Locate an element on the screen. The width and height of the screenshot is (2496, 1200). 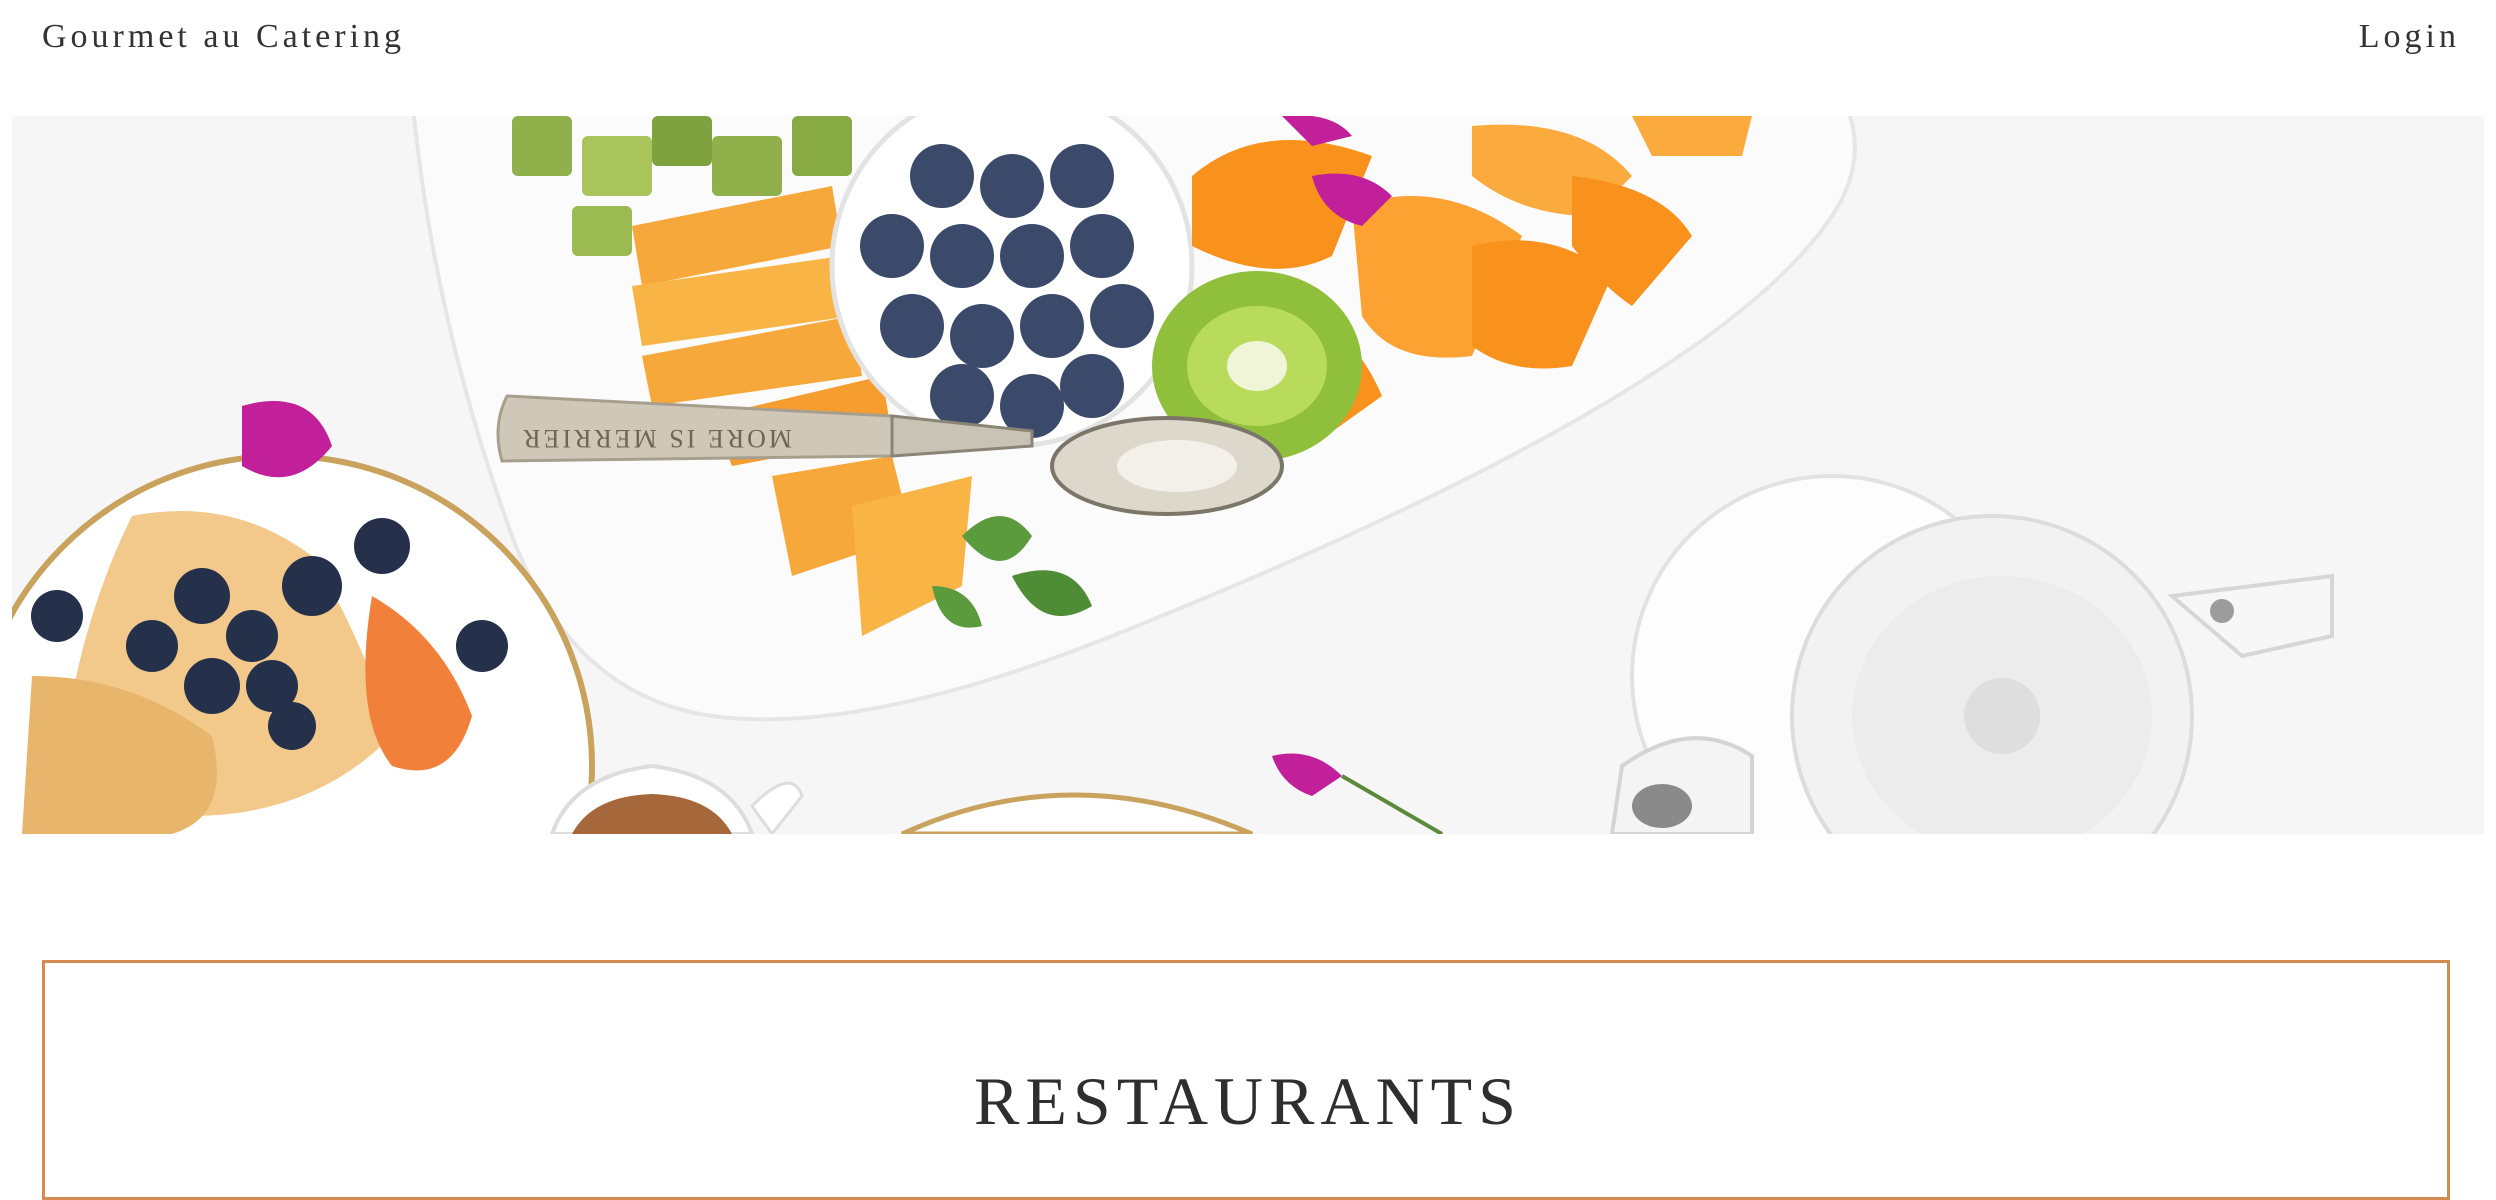
restaurants-heading: RESTAURANTS is located at coordinates (1248, 1101).